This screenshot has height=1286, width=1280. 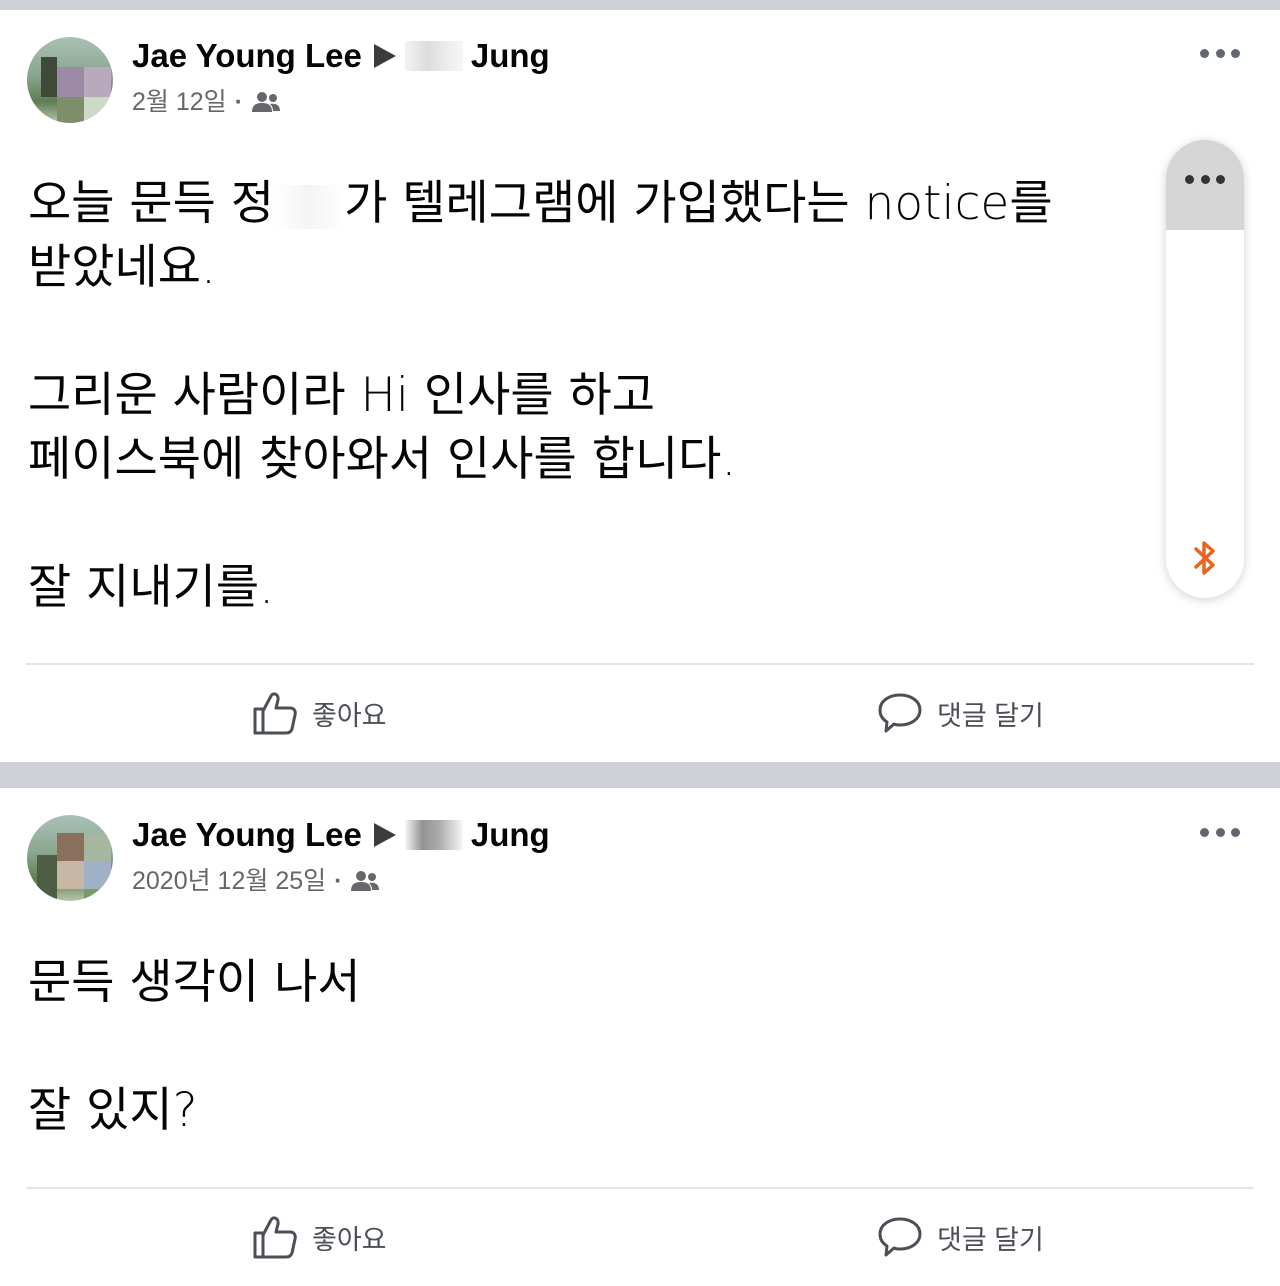 I want to click on post-line: 오늘 문득 정가 텔레그램에 가입했다는 notice를, so click(x=540, y=203).